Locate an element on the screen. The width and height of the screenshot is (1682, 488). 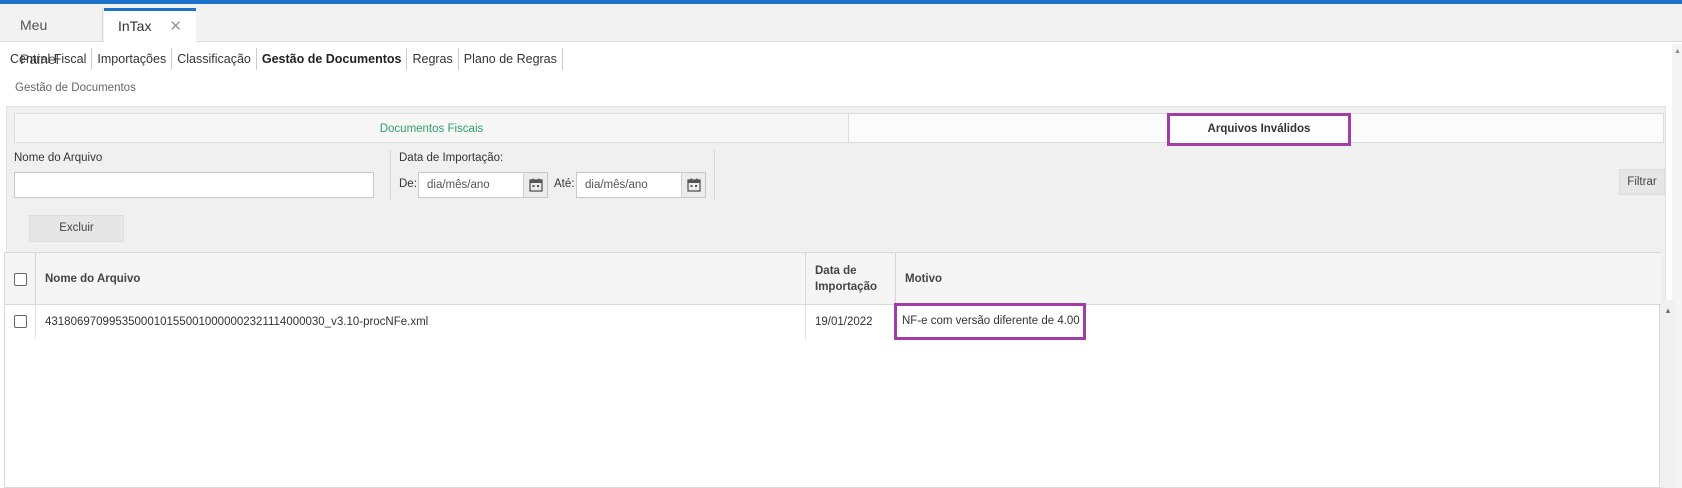
ate-date-placeholder: dia/mês/ano is located at coordinates (616, 185).